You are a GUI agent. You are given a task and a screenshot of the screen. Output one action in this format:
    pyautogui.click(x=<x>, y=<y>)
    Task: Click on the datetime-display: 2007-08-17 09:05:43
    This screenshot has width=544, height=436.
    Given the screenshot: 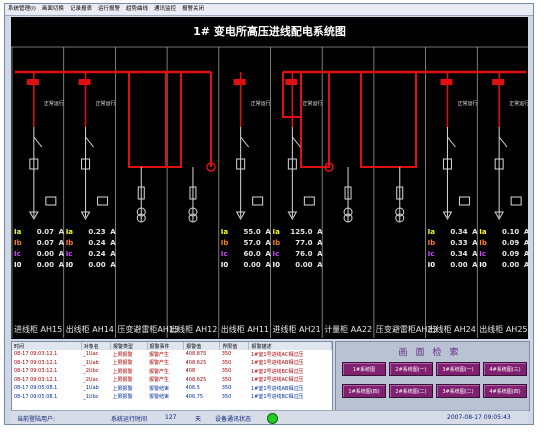 What is the action you would take?
    pyautogui.click(x=479, y=417)
    